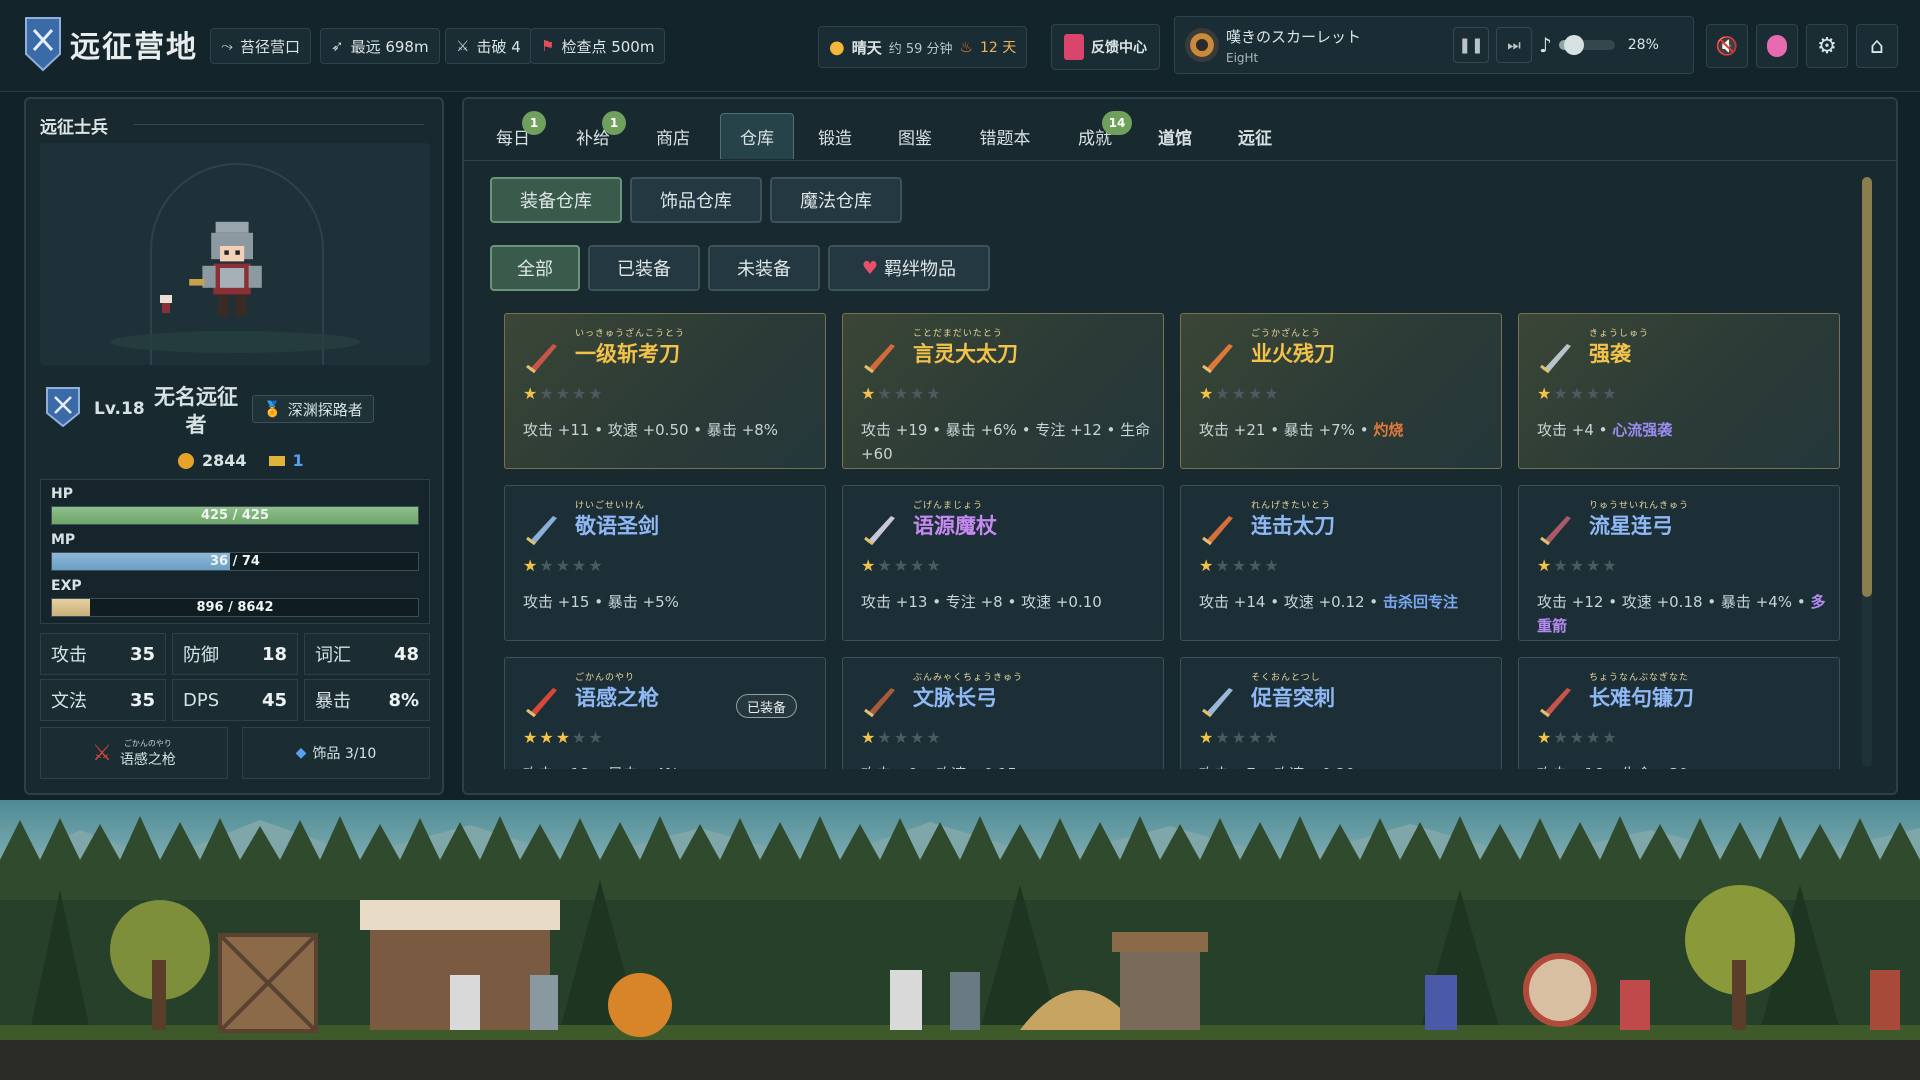 The image size is (1920, 1080). I want to click on scythe-icon, so click(1555, 703).